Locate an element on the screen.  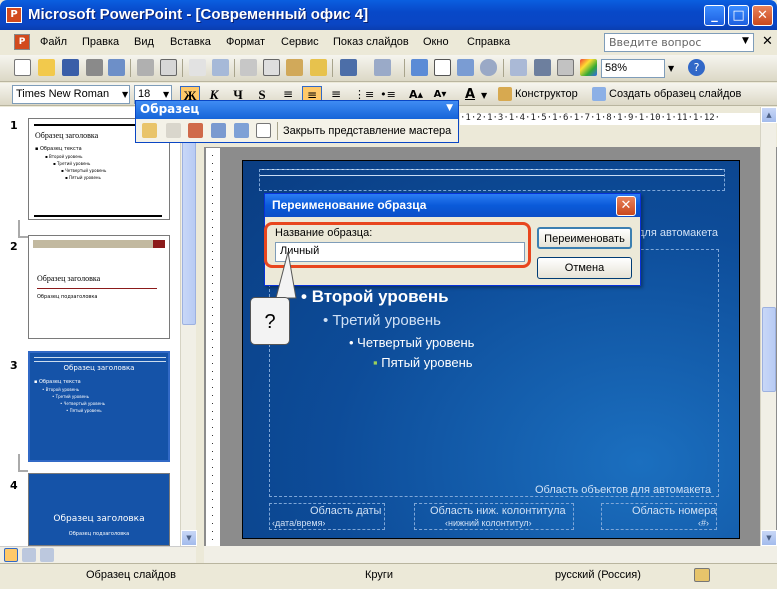
rename-button: Переименовать is located at coordinates (584, 238).